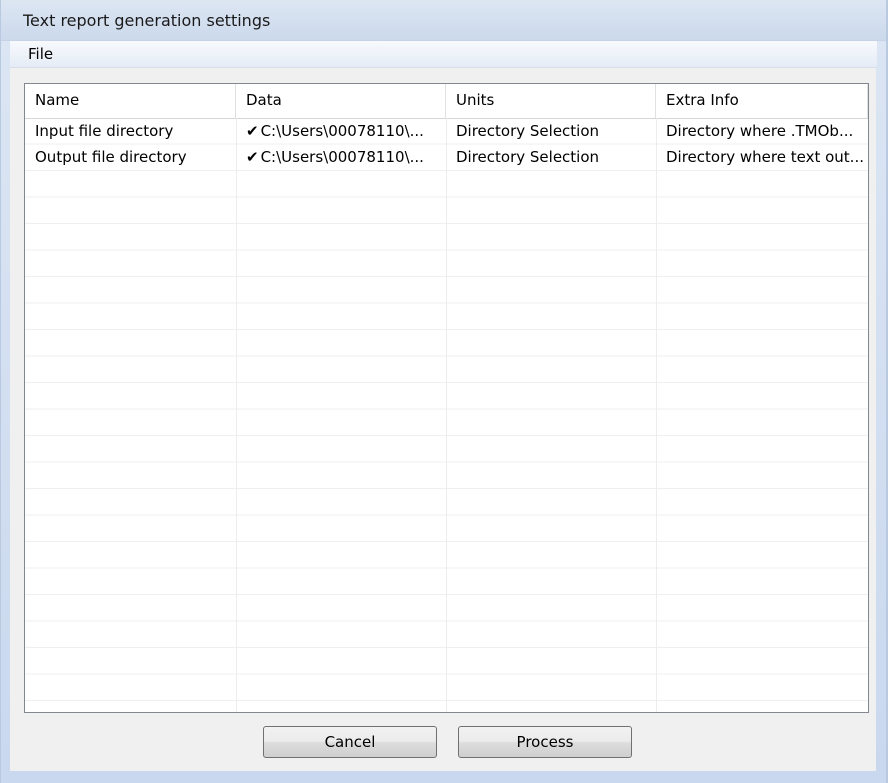  Describe the element at coordinates (147, 20) in the screenshot. I see `window-title: Text report generation settings` at that location.